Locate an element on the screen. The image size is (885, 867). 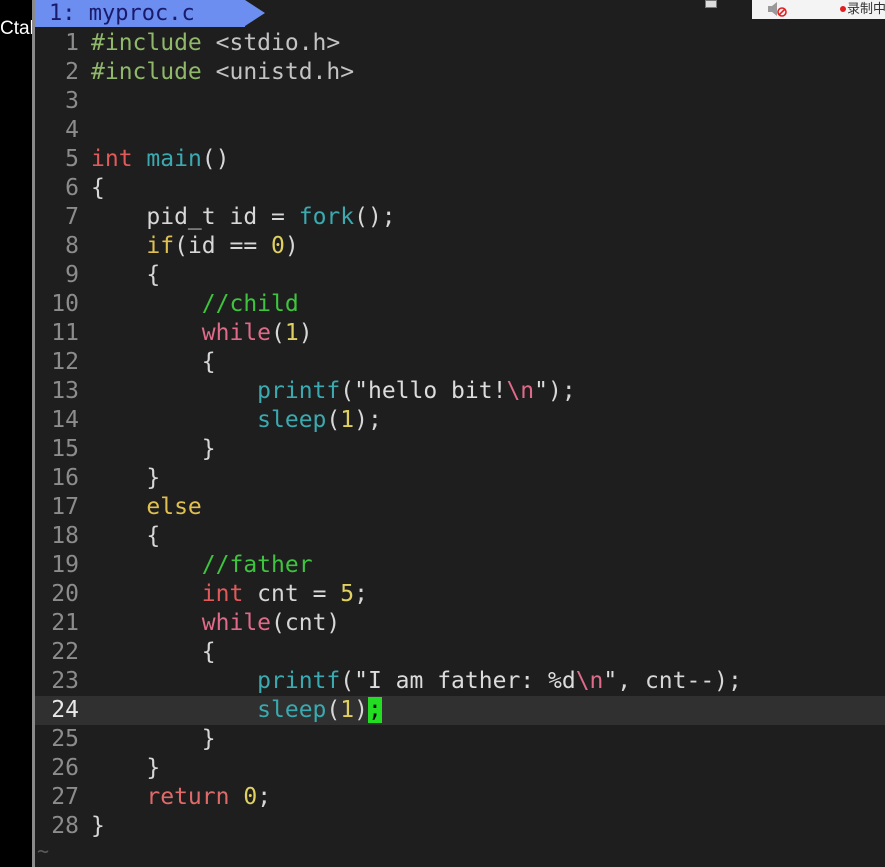
recording-status-label: 录制中 is located at coordinates (866, 9).